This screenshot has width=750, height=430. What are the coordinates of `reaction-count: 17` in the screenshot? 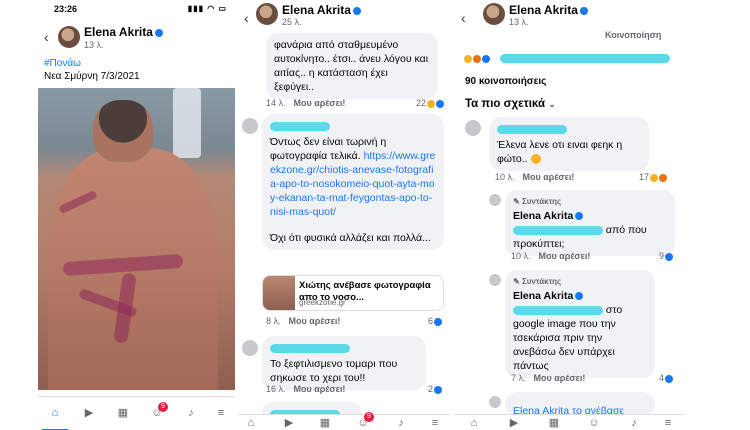 It's located at (653, 177).